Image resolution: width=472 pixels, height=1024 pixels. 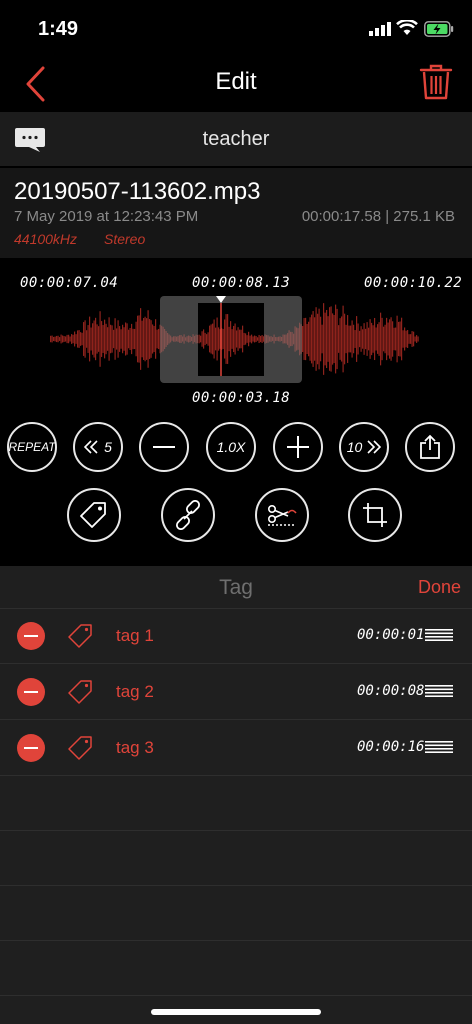 I want to click on speed-down-button, so click(x=164, y=447).